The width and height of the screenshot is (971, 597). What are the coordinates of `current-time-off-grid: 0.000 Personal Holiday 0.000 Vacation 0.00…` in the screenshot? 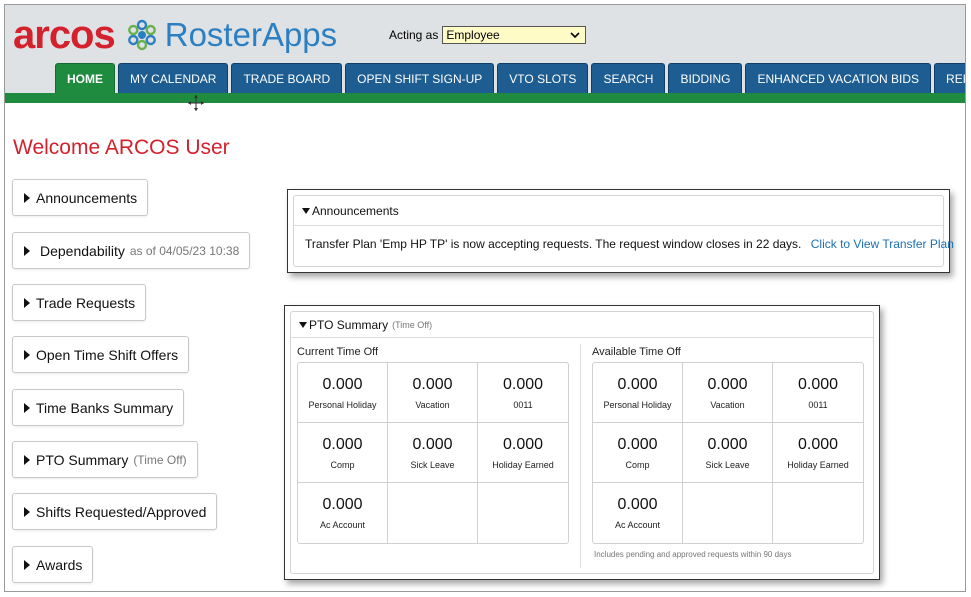 It's located at (433, 453).